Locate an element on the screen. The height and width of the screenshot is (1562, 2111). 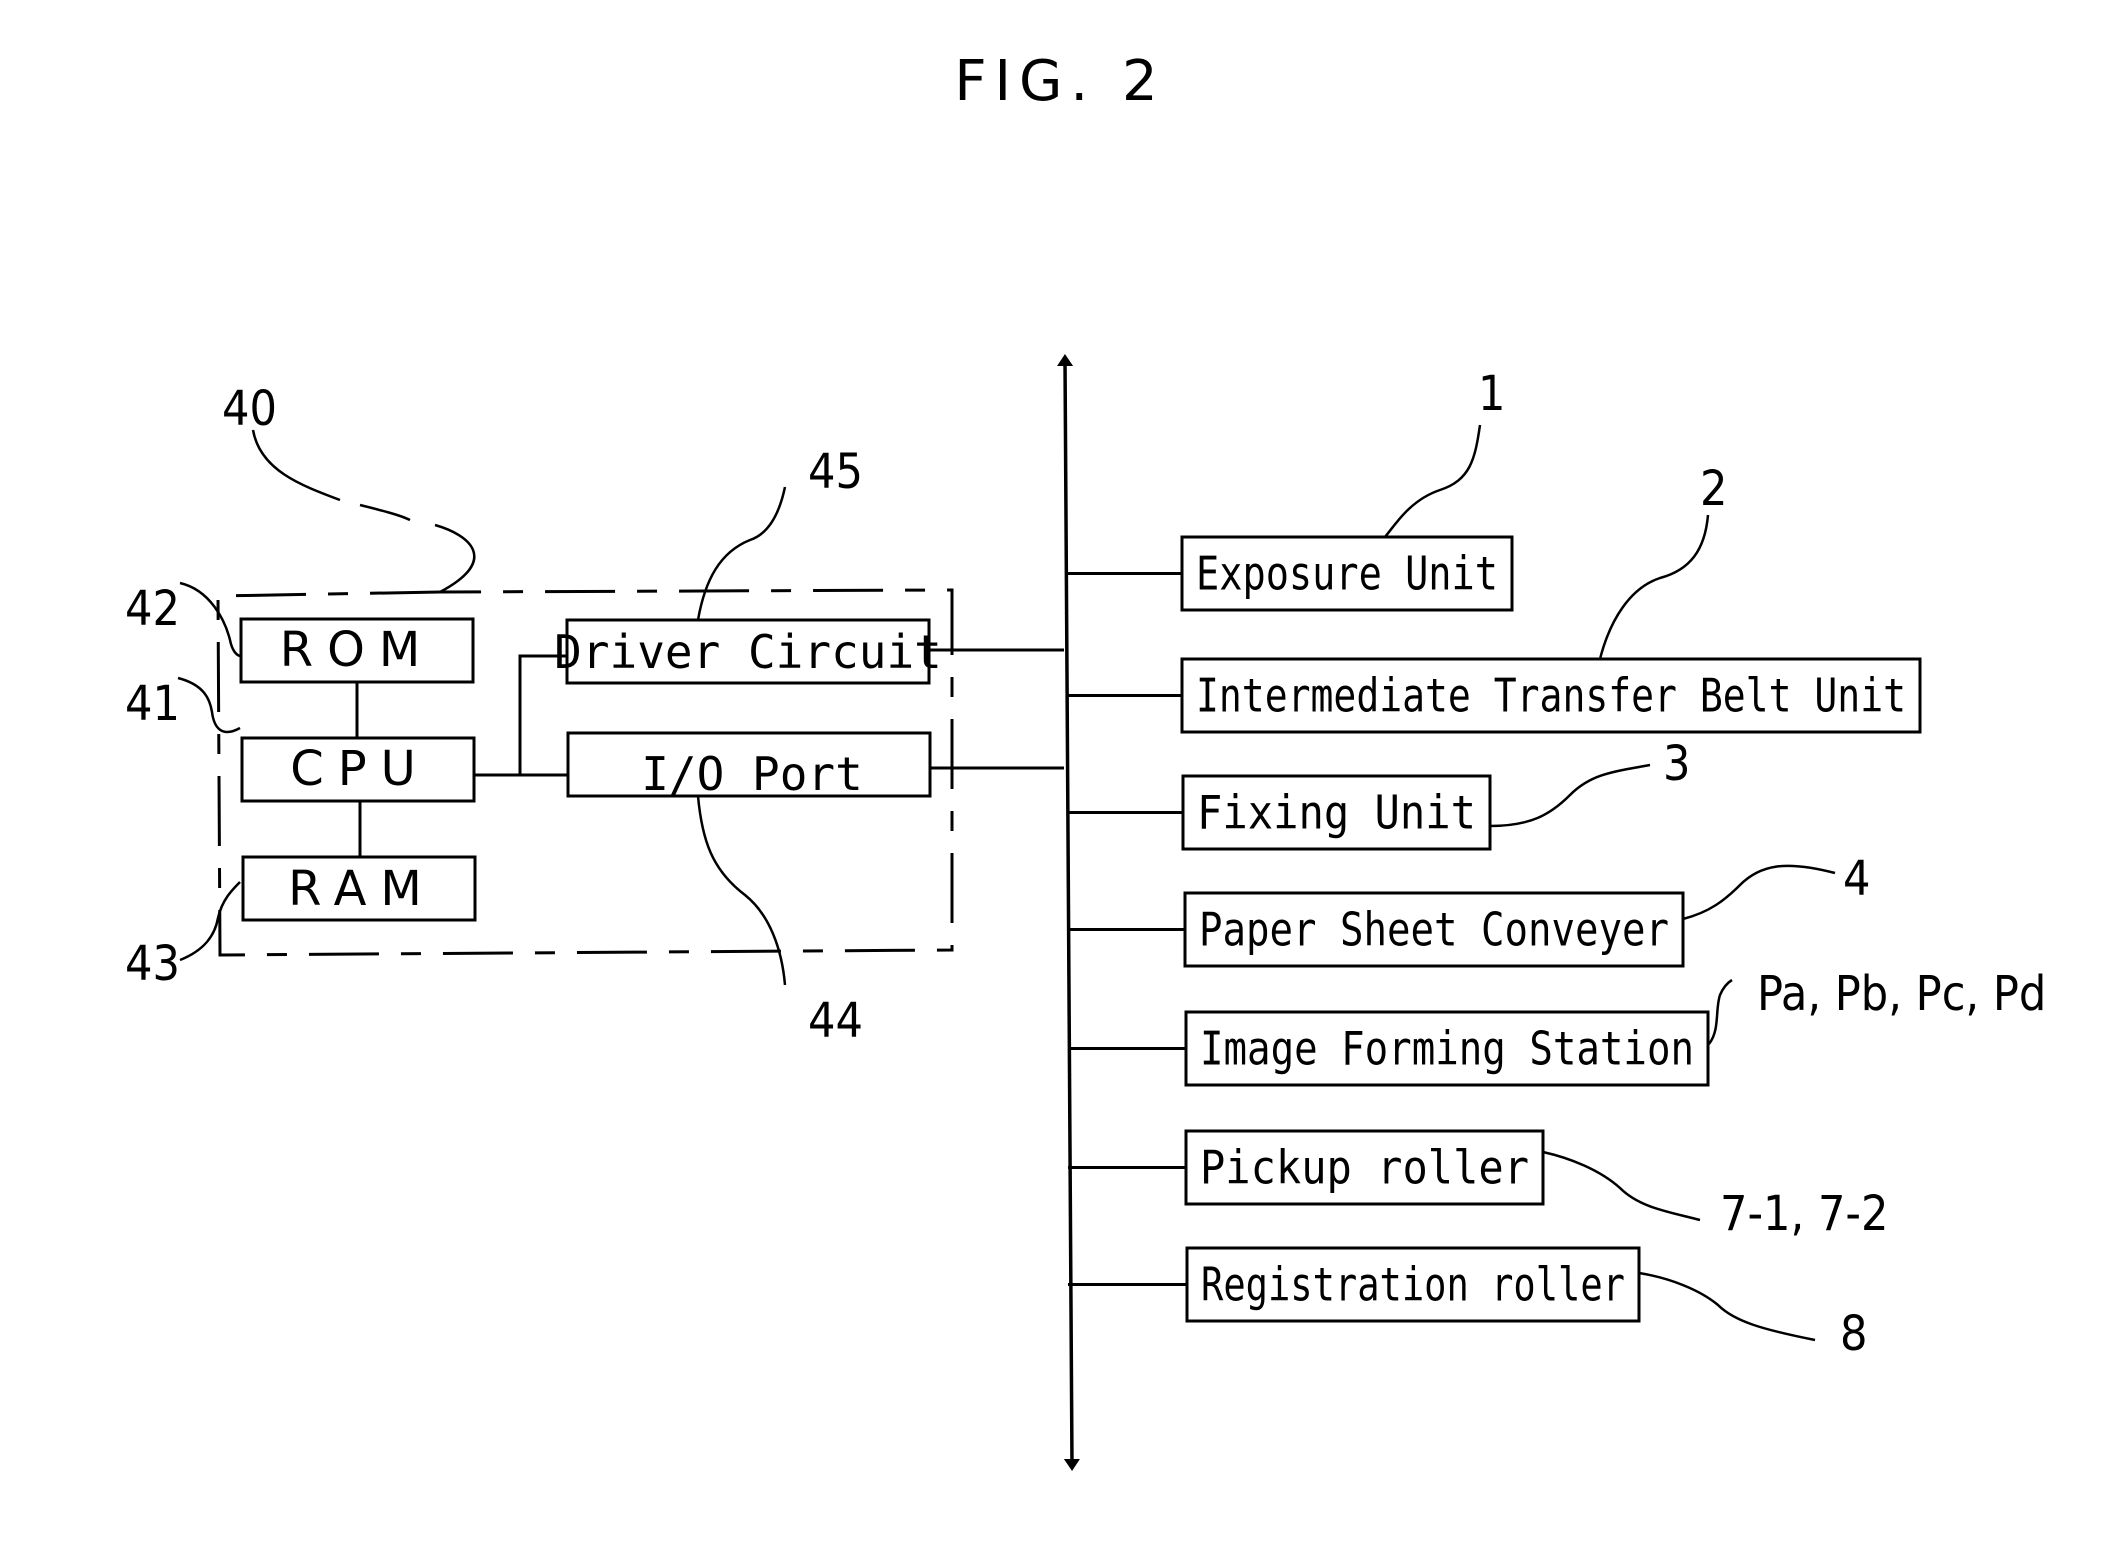
cpu-peripheral-link is located at coordinates (520, 715).